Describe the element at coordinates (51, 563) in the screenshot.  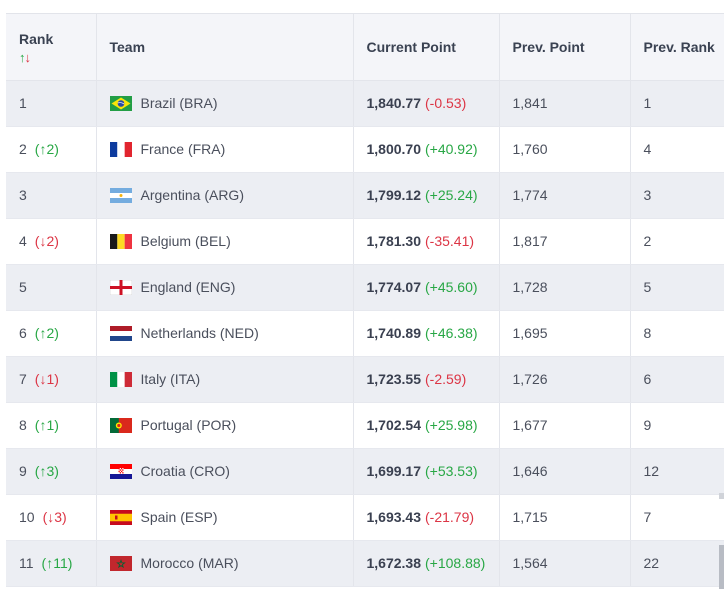
I see `rank-cell: 11 (↑11)` at that location.